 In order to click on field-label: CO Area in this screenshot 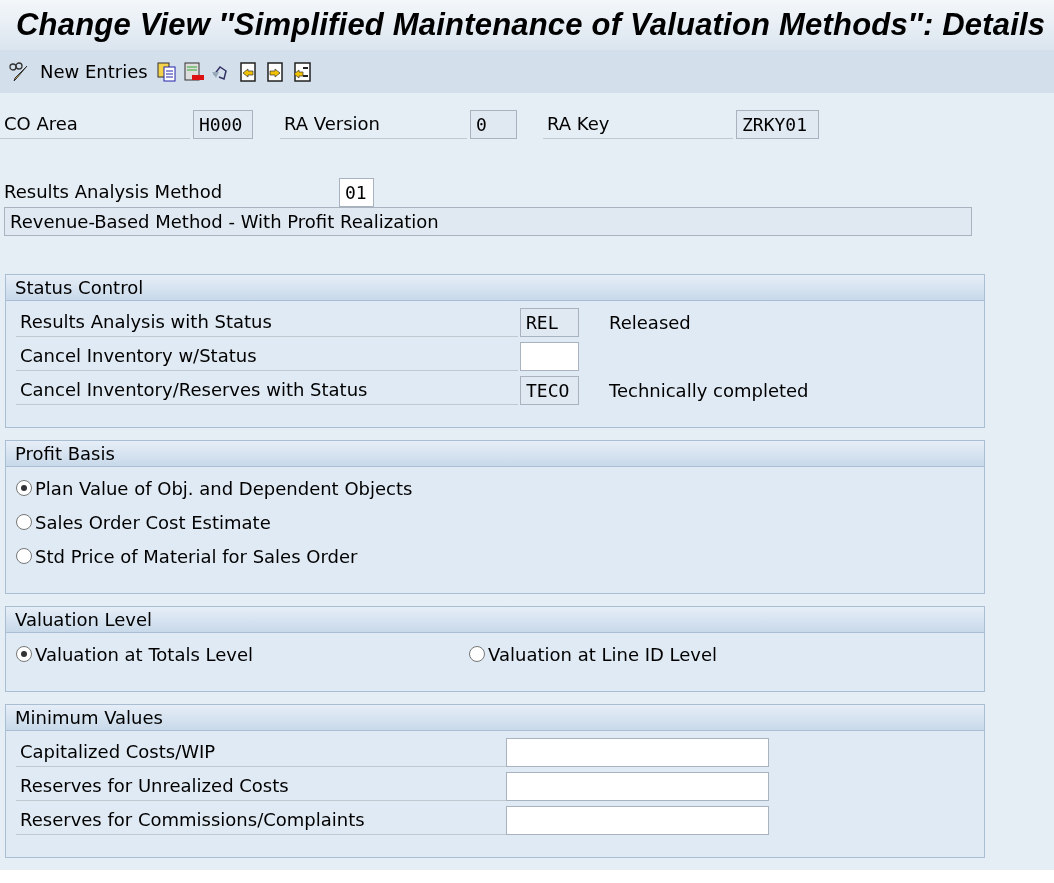, I will do `click(95, 124)`.